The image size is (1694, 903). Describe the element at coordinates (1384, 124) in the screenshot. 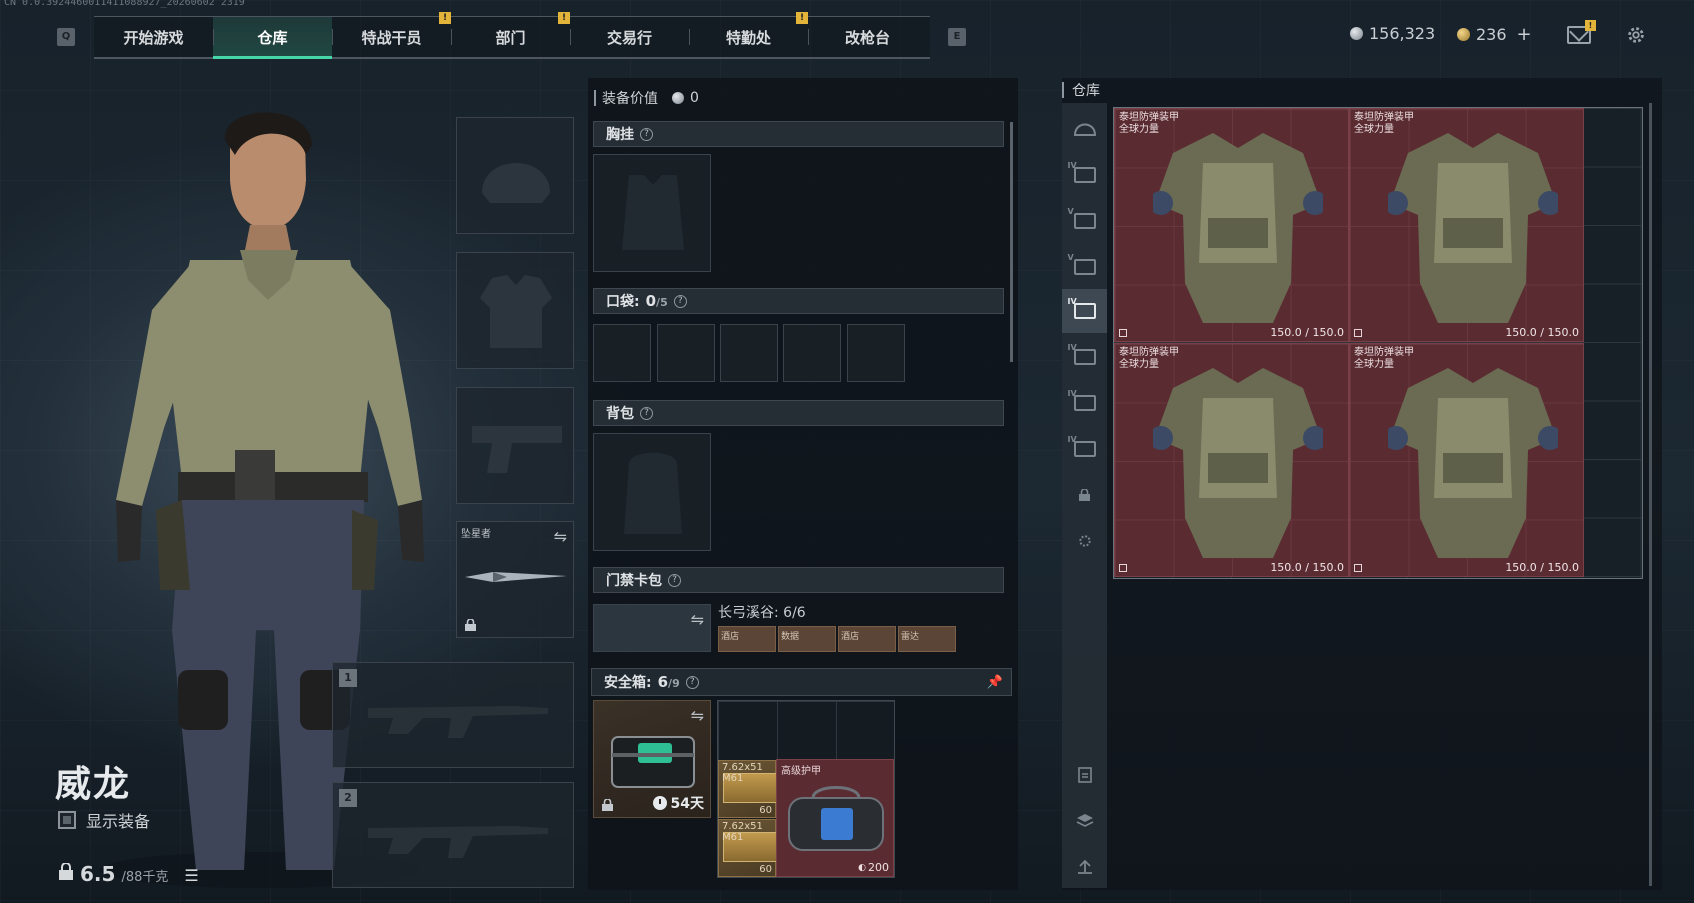

I see `armor-name: 泰坦防弹装甲 全球力量` at that location.